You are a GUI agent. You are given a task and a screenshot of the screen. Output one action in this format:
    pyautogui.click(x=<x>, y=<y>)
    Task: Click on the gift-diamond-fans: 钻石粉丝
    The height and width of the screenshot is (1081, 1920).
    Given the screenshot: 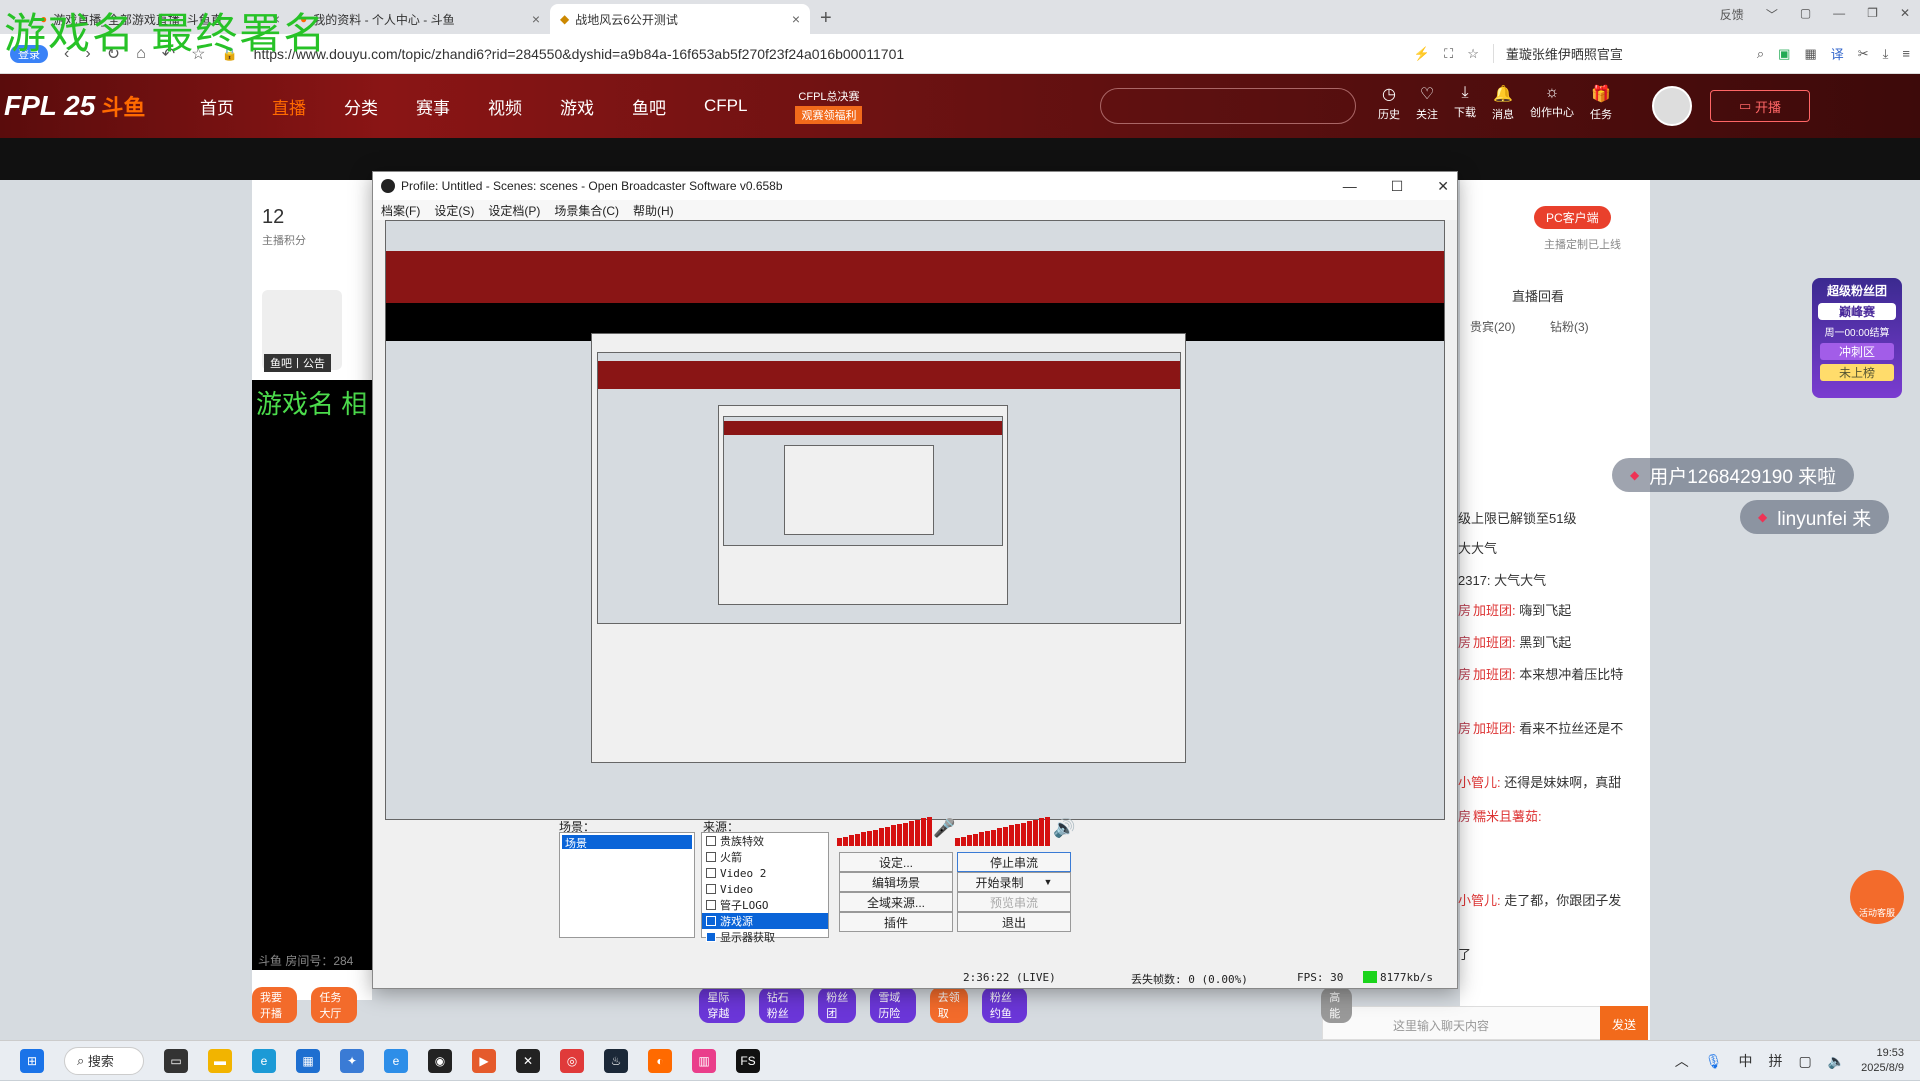 What is the action you would take?
    pyautogui.click(x=781, y=1005)
    